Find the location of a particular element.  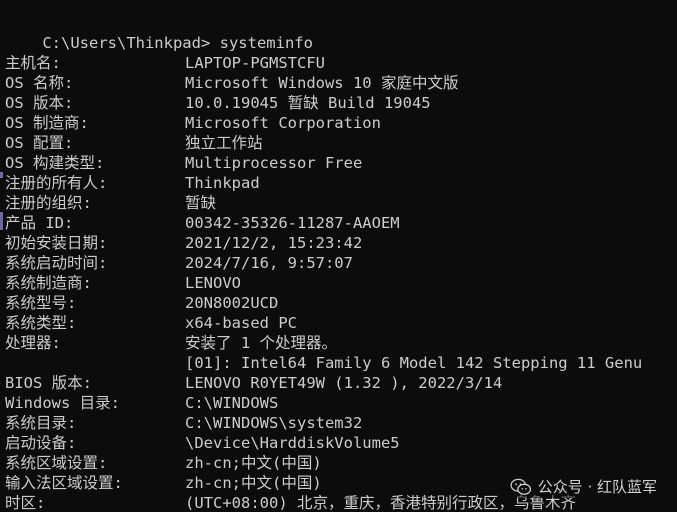

output-row: 系统型号: 20N8002UCD is located at coordinates (341, 303).